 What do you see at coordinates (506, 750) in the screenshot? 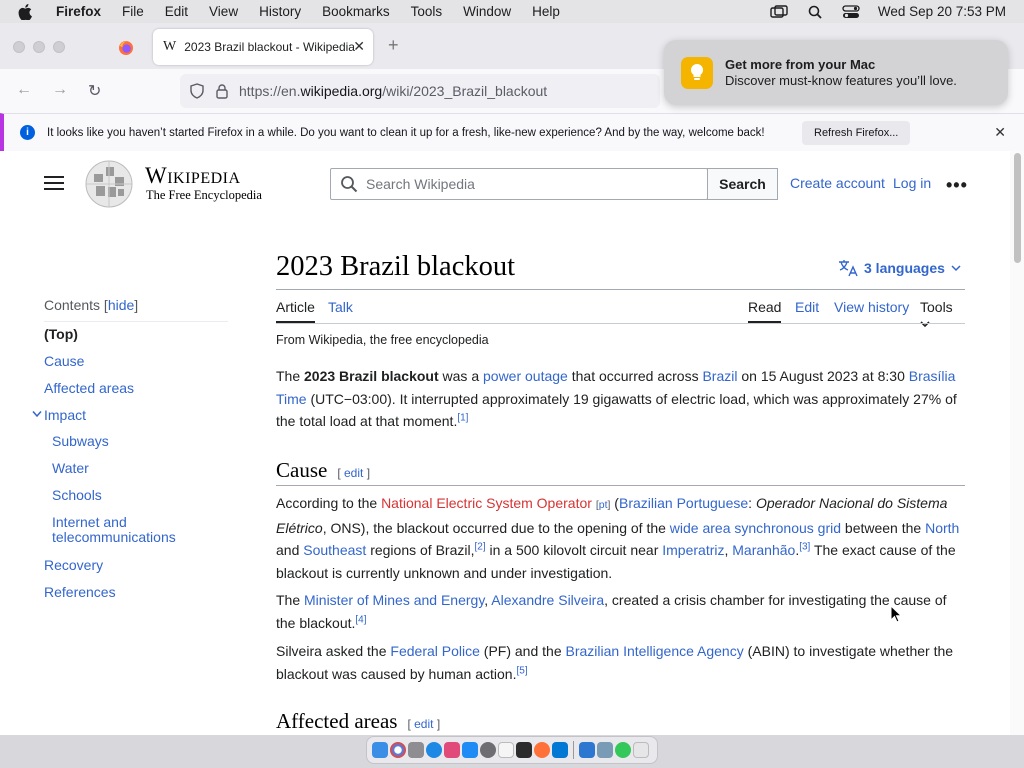
I see `textedit-icon` at bounding box center [506, 750].